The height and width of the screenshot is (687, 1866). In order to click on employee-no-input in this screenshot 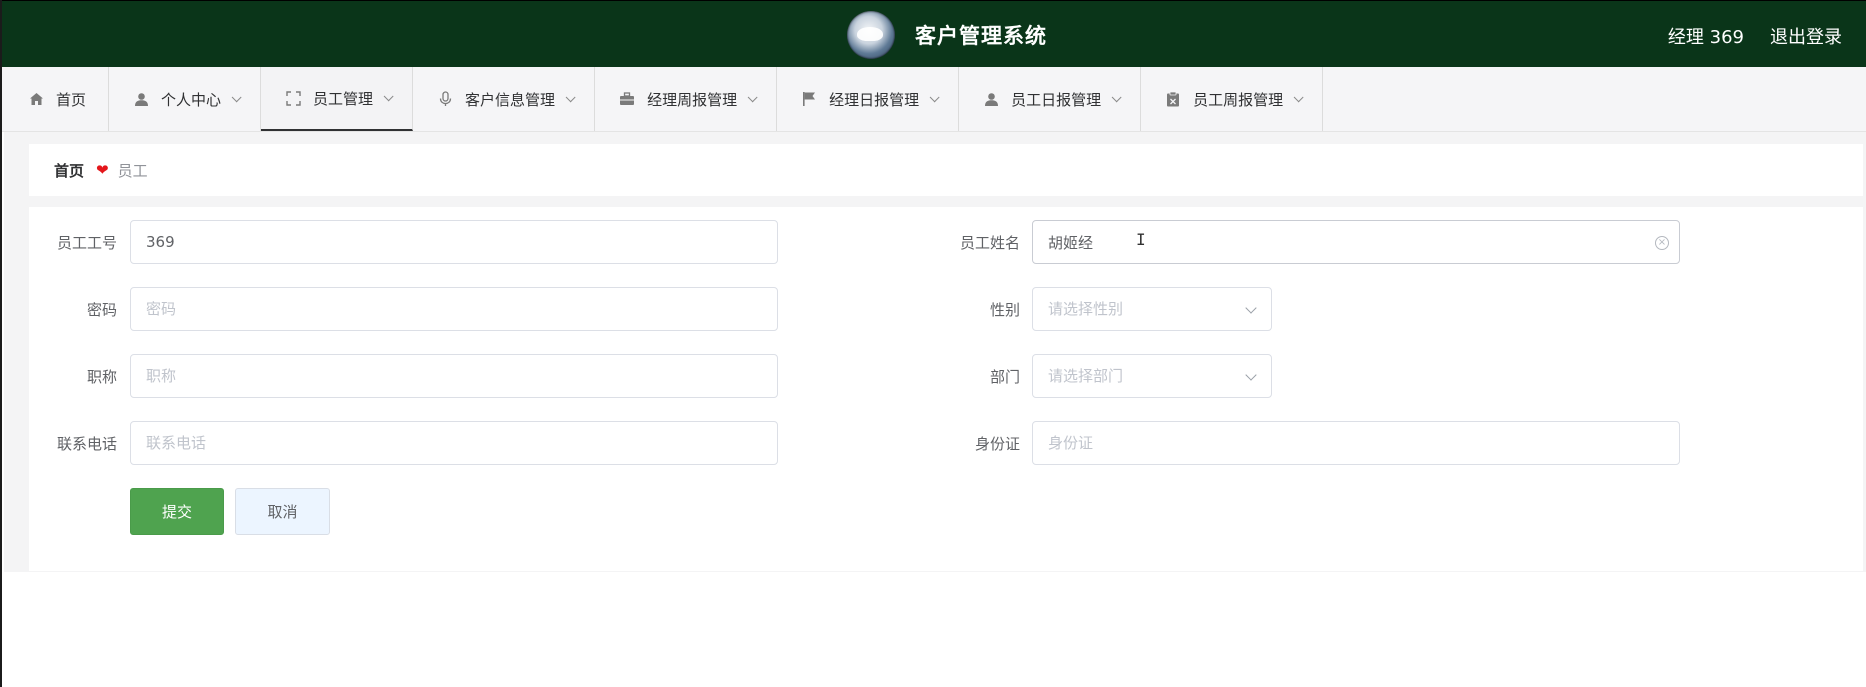, I will do `click(454, 242)`.